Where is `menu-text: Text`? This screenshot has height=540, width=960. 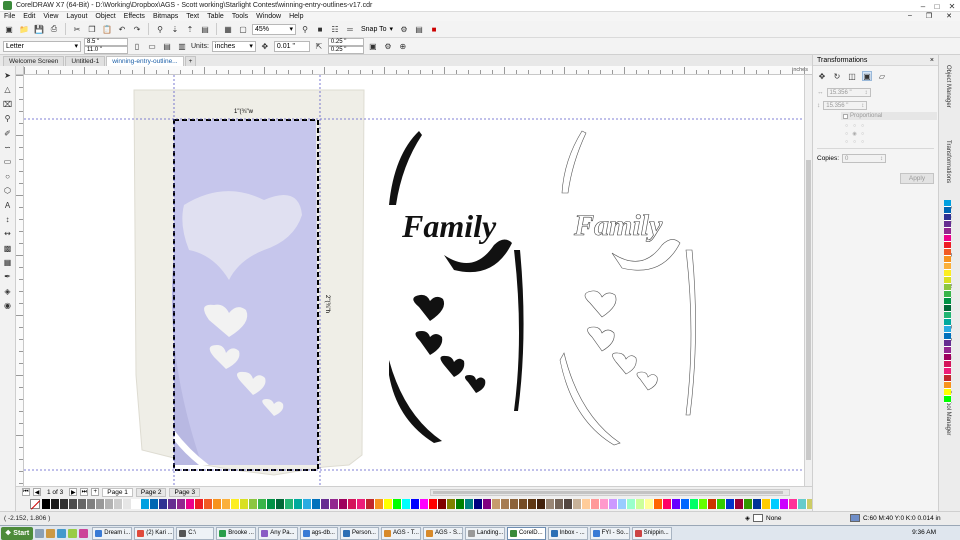 menu-text: Text is located at coordinates (192, 16).